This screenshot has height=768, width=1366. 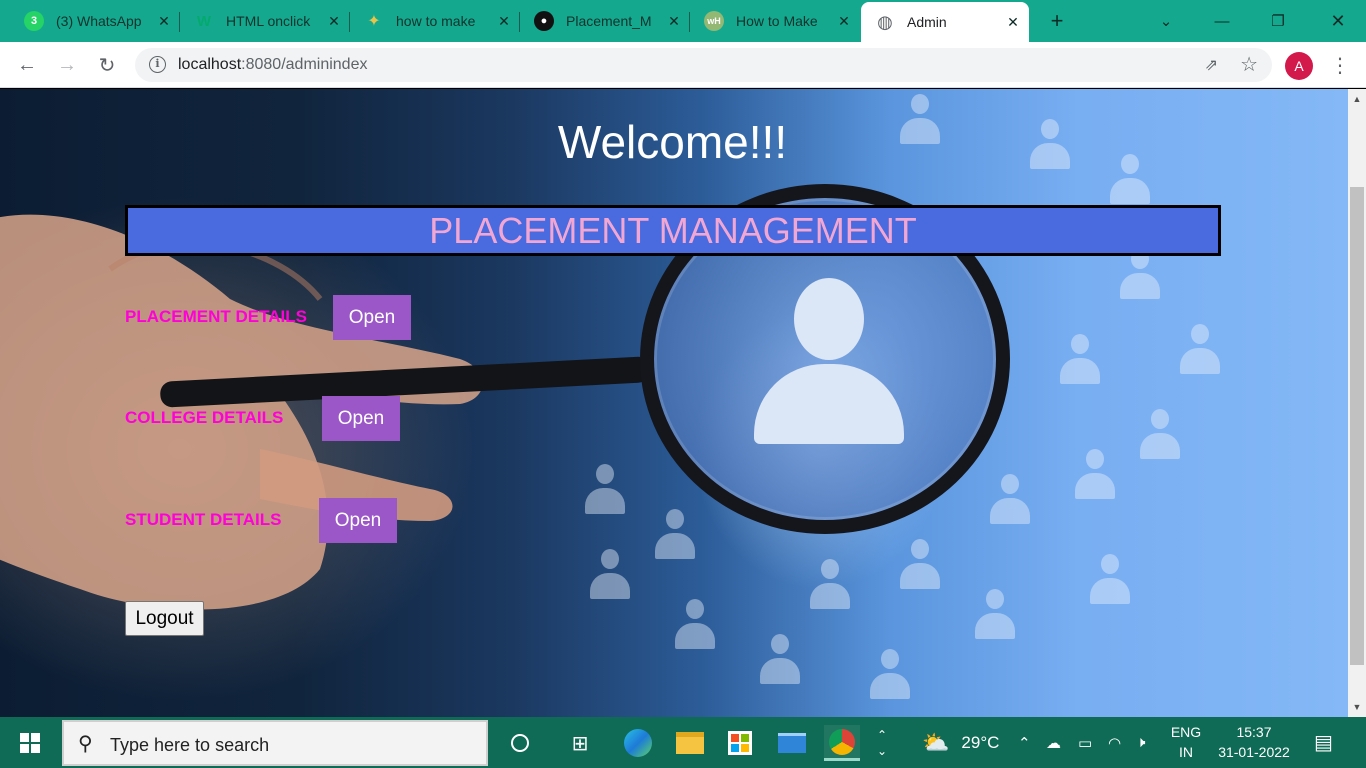 I want to click on placement-open-button: Open, so click(x=372, y=317).